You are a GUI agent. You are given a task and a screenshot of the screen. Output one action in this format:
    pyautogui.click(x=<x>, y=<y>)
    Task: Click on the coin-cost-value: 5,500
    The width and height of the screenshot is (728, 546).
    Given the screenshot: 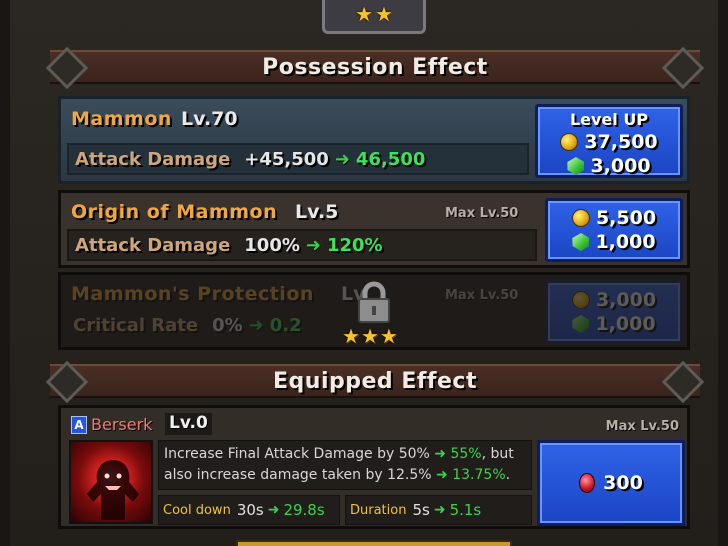 What is the action you would take?
    pyautogui.click(x=626, y=218)
    